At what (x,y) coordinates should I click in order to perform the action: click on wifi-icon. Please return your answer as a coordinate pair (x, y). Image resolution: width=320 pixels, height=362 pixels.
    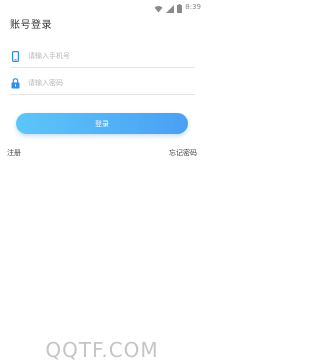
    Looking at the image, I should click on (158, 8).